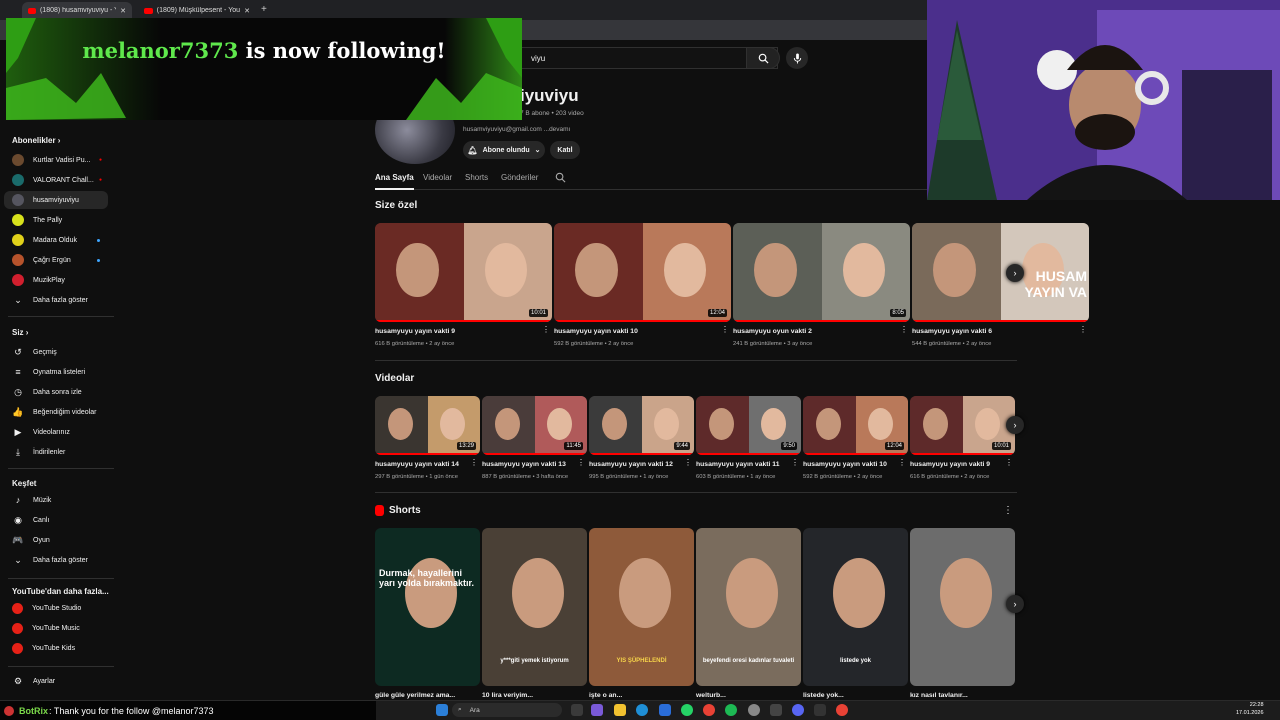 This screenshot has width=1280, height=720. I want to click on settings-app-icon, so click(754, 710).